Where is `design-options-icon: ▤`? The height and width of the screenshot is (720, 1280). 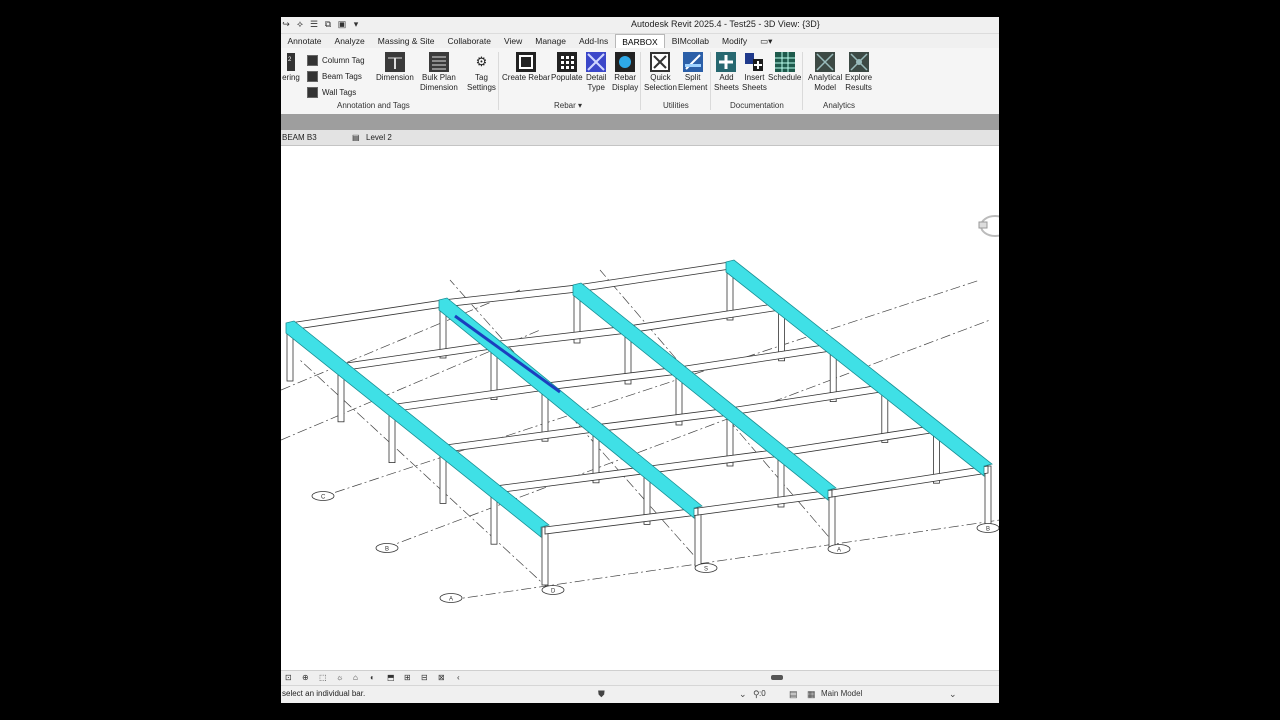
design-options-icon: ▤ is located at coordinates (793, 694).